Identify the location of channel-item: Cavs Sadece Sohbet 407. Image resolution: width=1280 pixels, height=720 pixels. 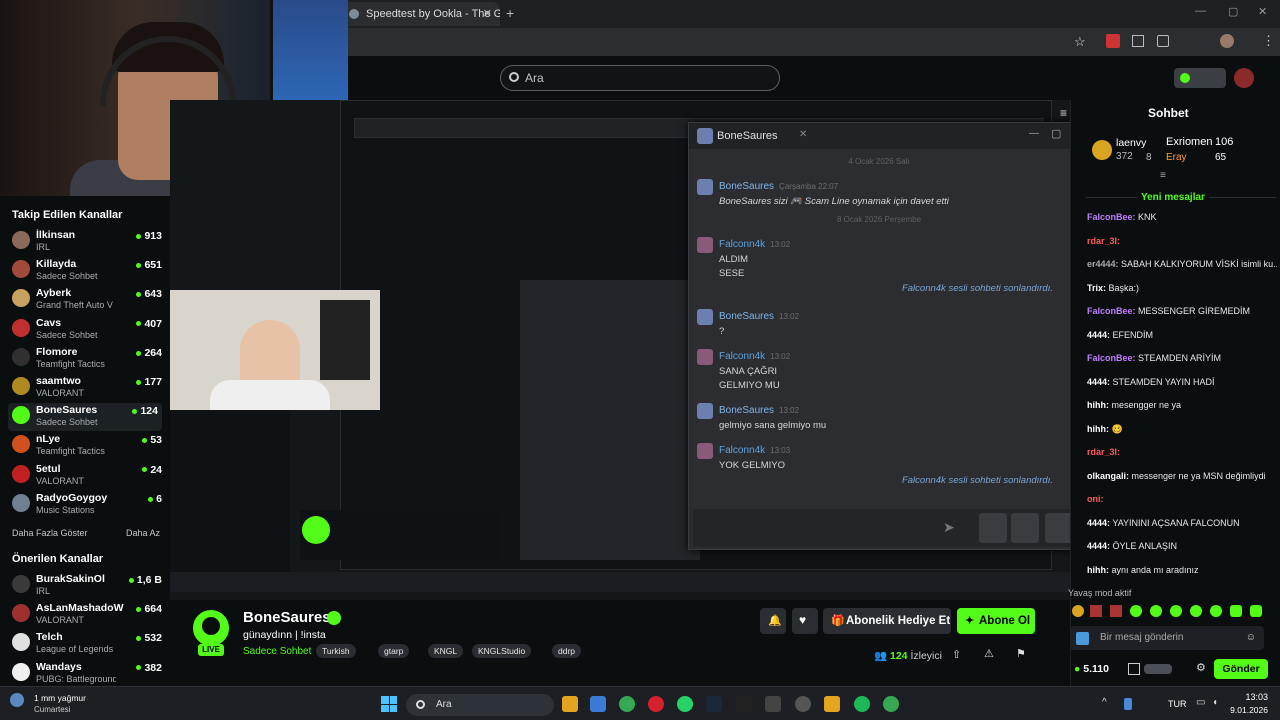
(87, 330).